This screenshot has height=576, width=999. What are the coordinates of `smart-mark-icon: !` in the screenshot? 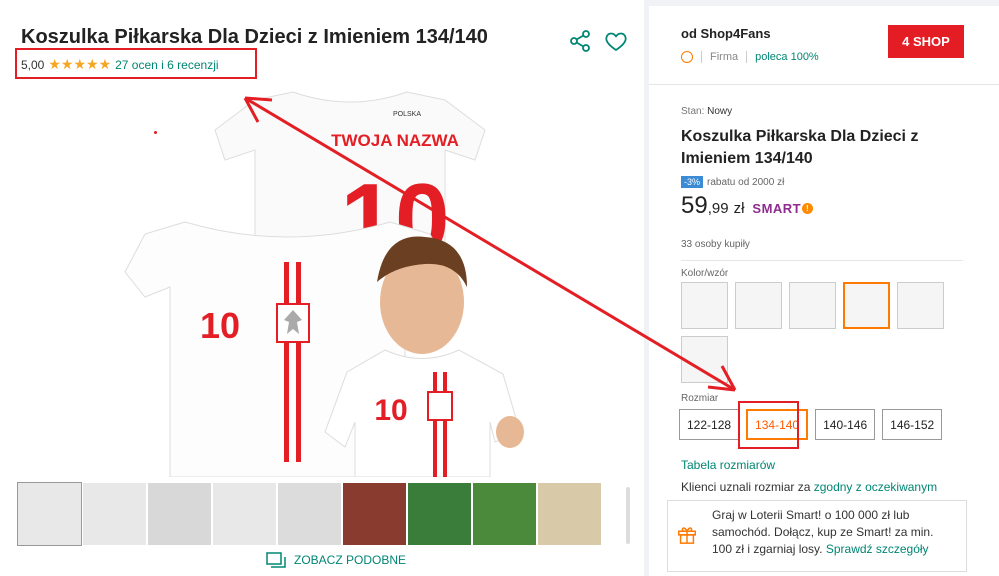 It's located at (808, 208).